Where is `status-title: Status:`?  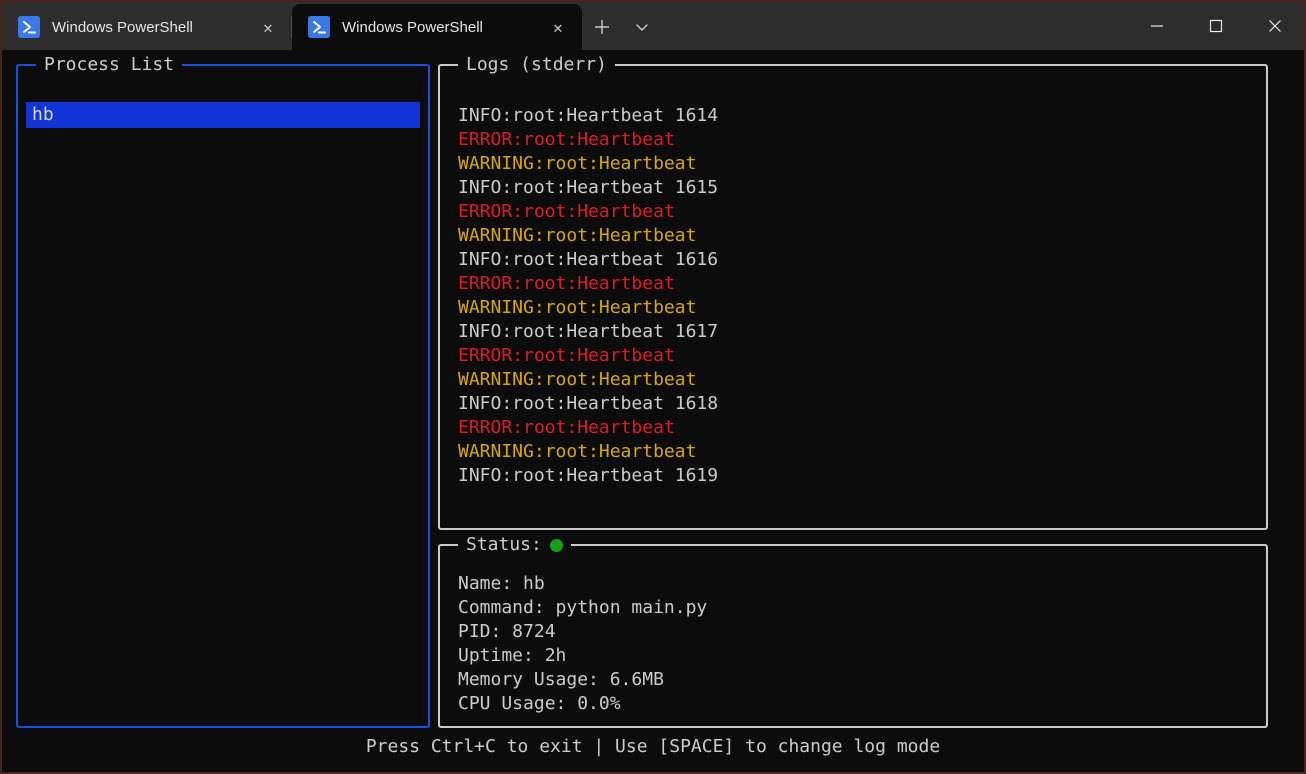
status-title: Status: is located at coordinates (514, 545).